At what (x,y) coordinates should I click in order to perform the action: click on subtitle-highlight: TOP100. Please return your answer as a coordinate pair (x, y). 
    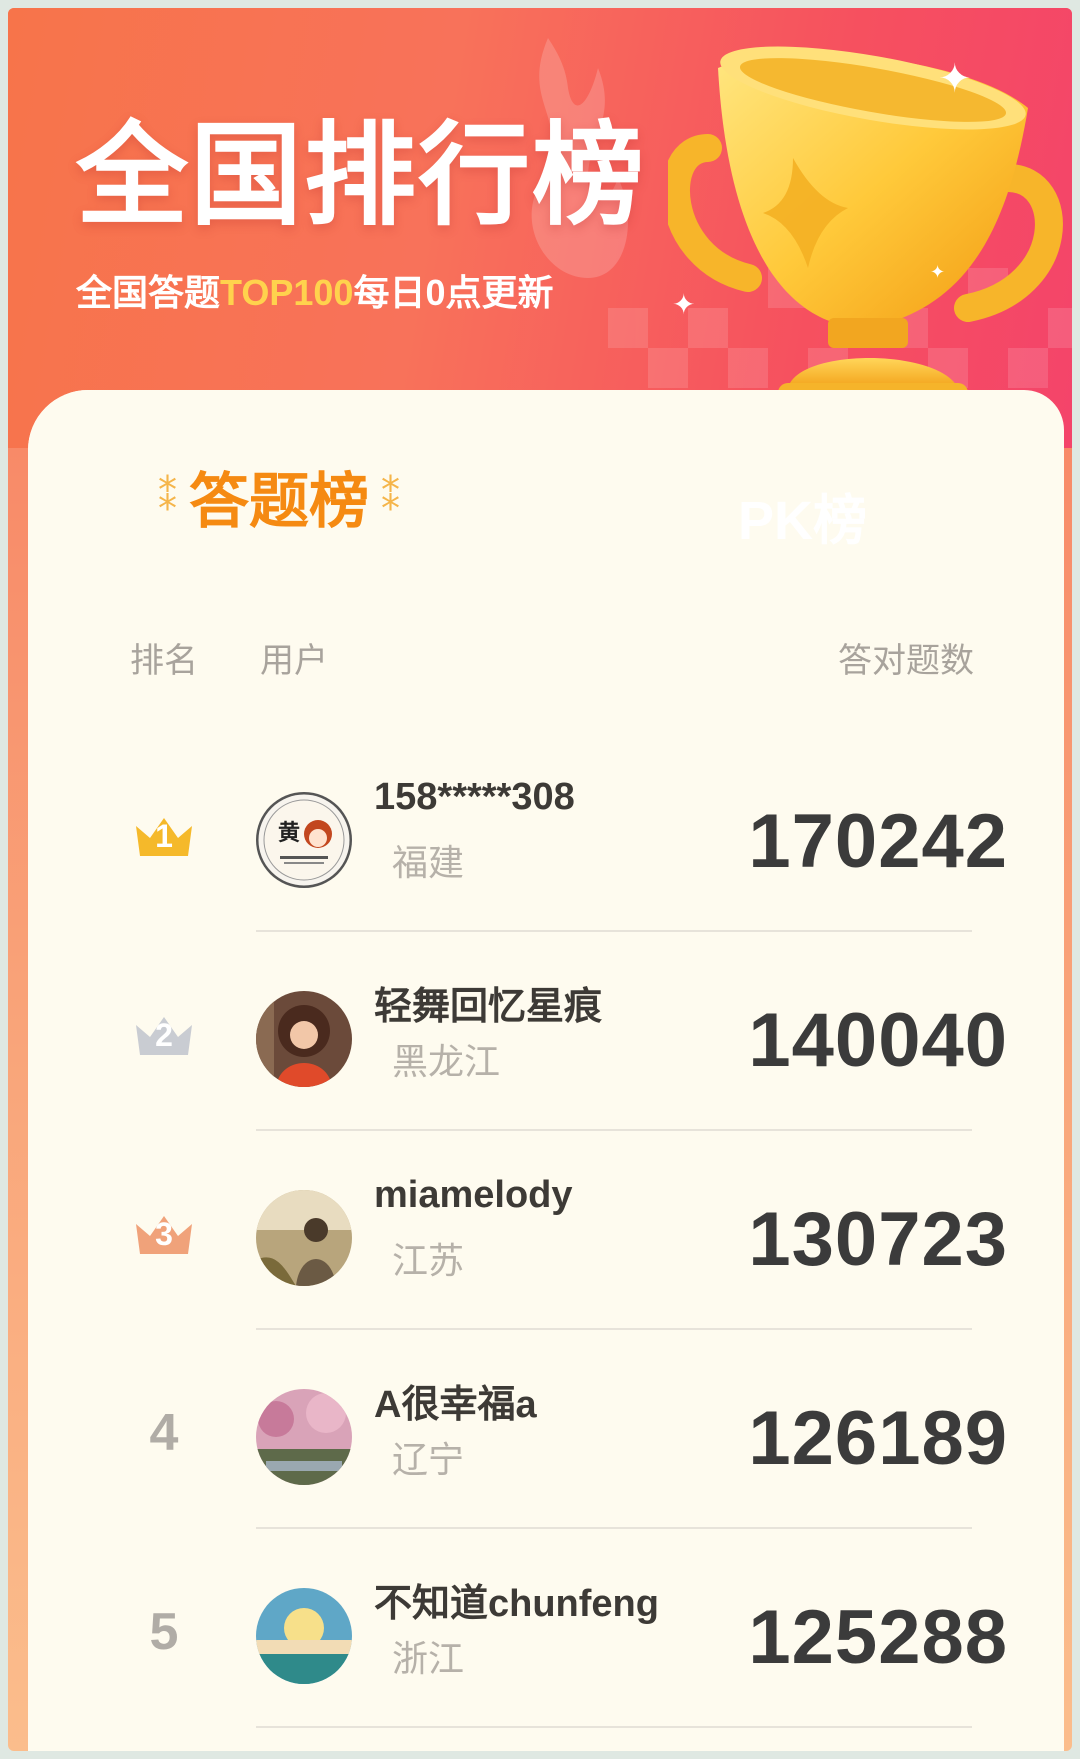
    Looking at the image, I should click on (287, 292).